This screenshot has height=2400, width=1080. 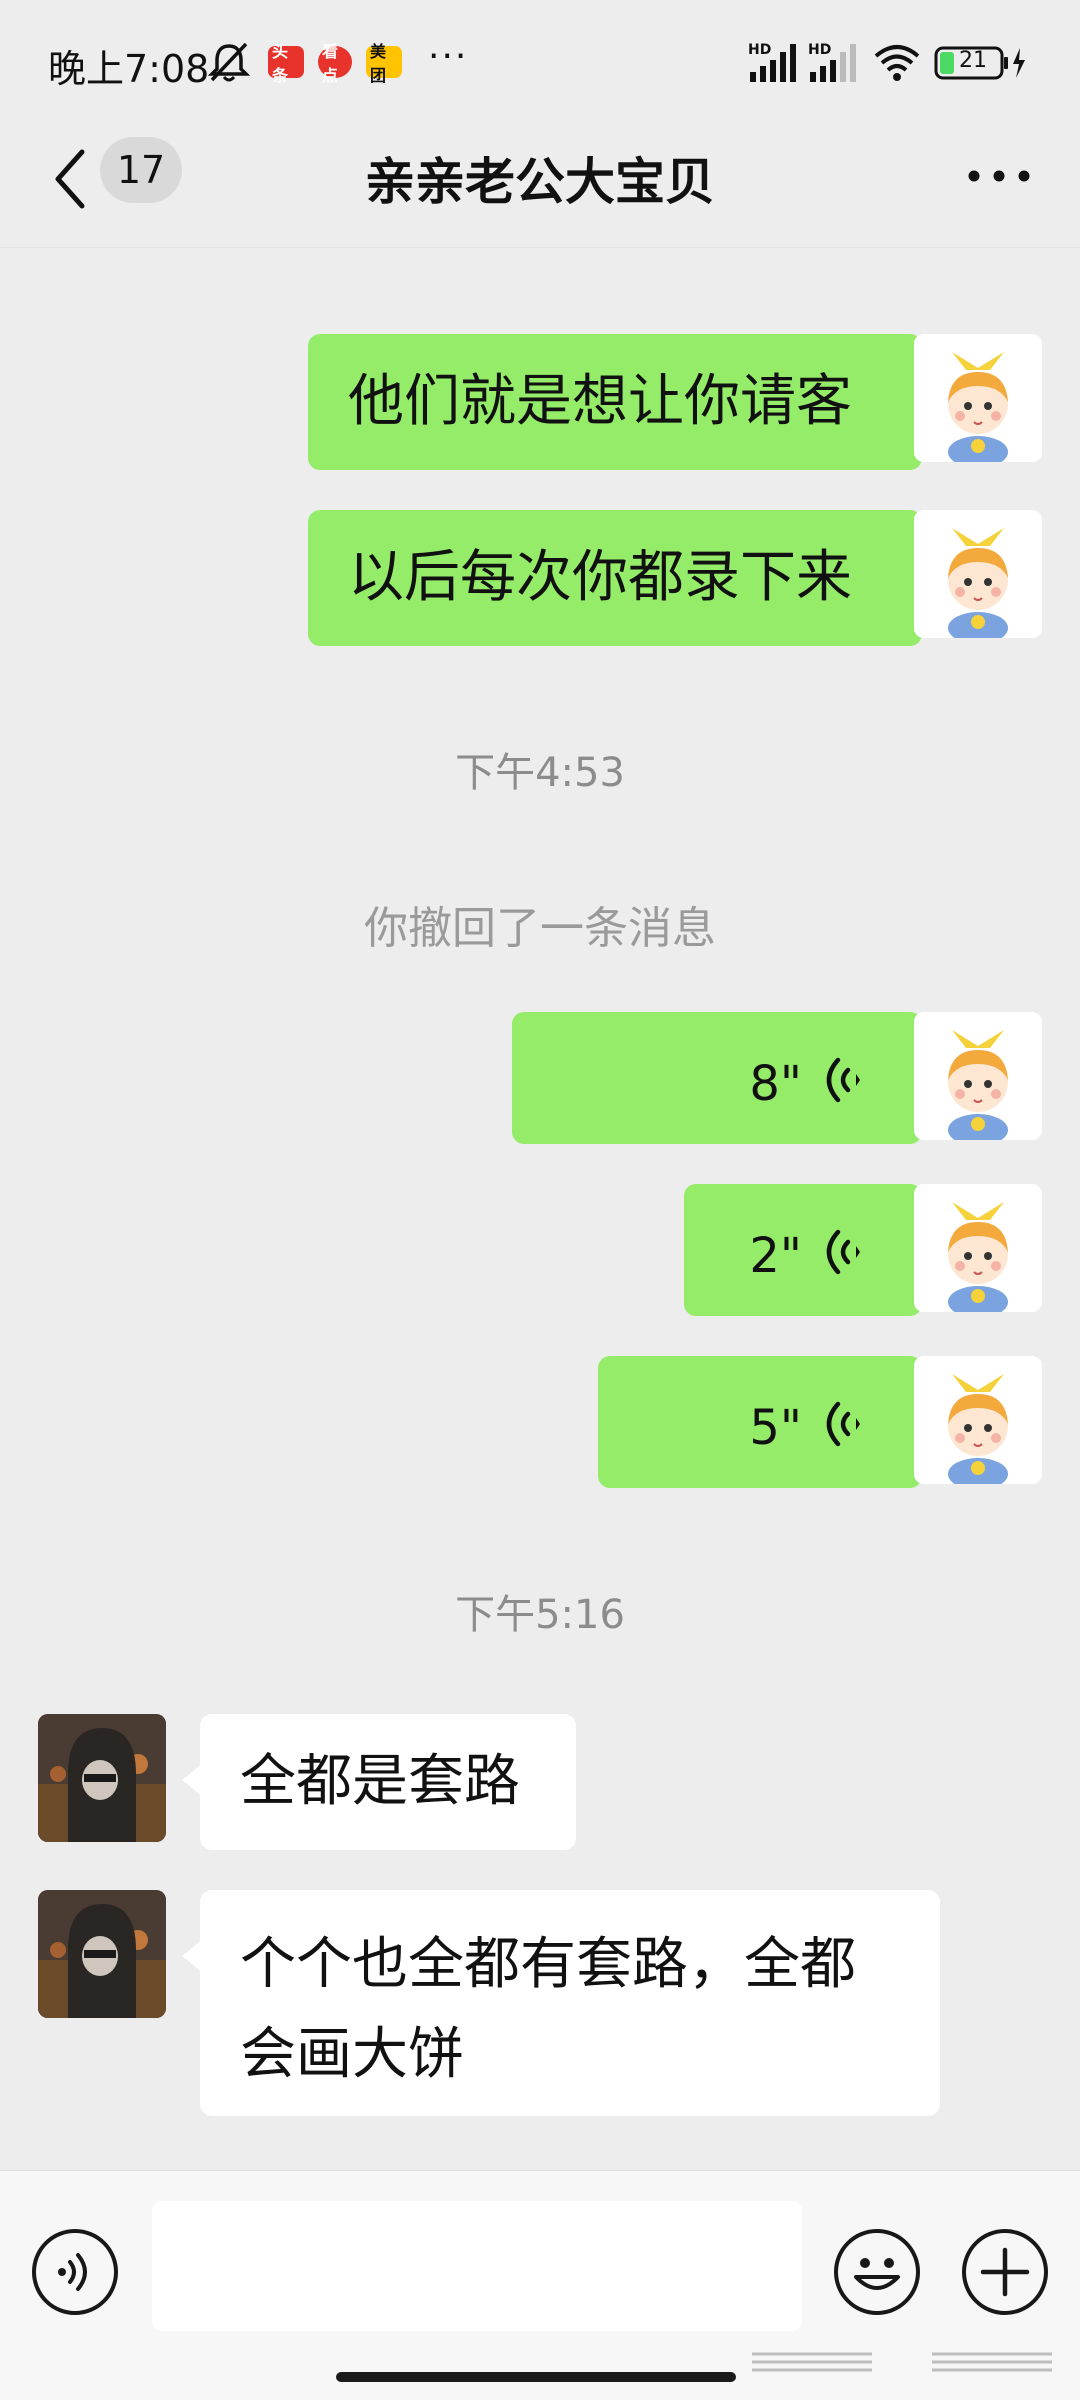 What do you see at coordinates (536, 2377) in the screenshot?
I see `home-indicator` at bounding box center [536, 2377].